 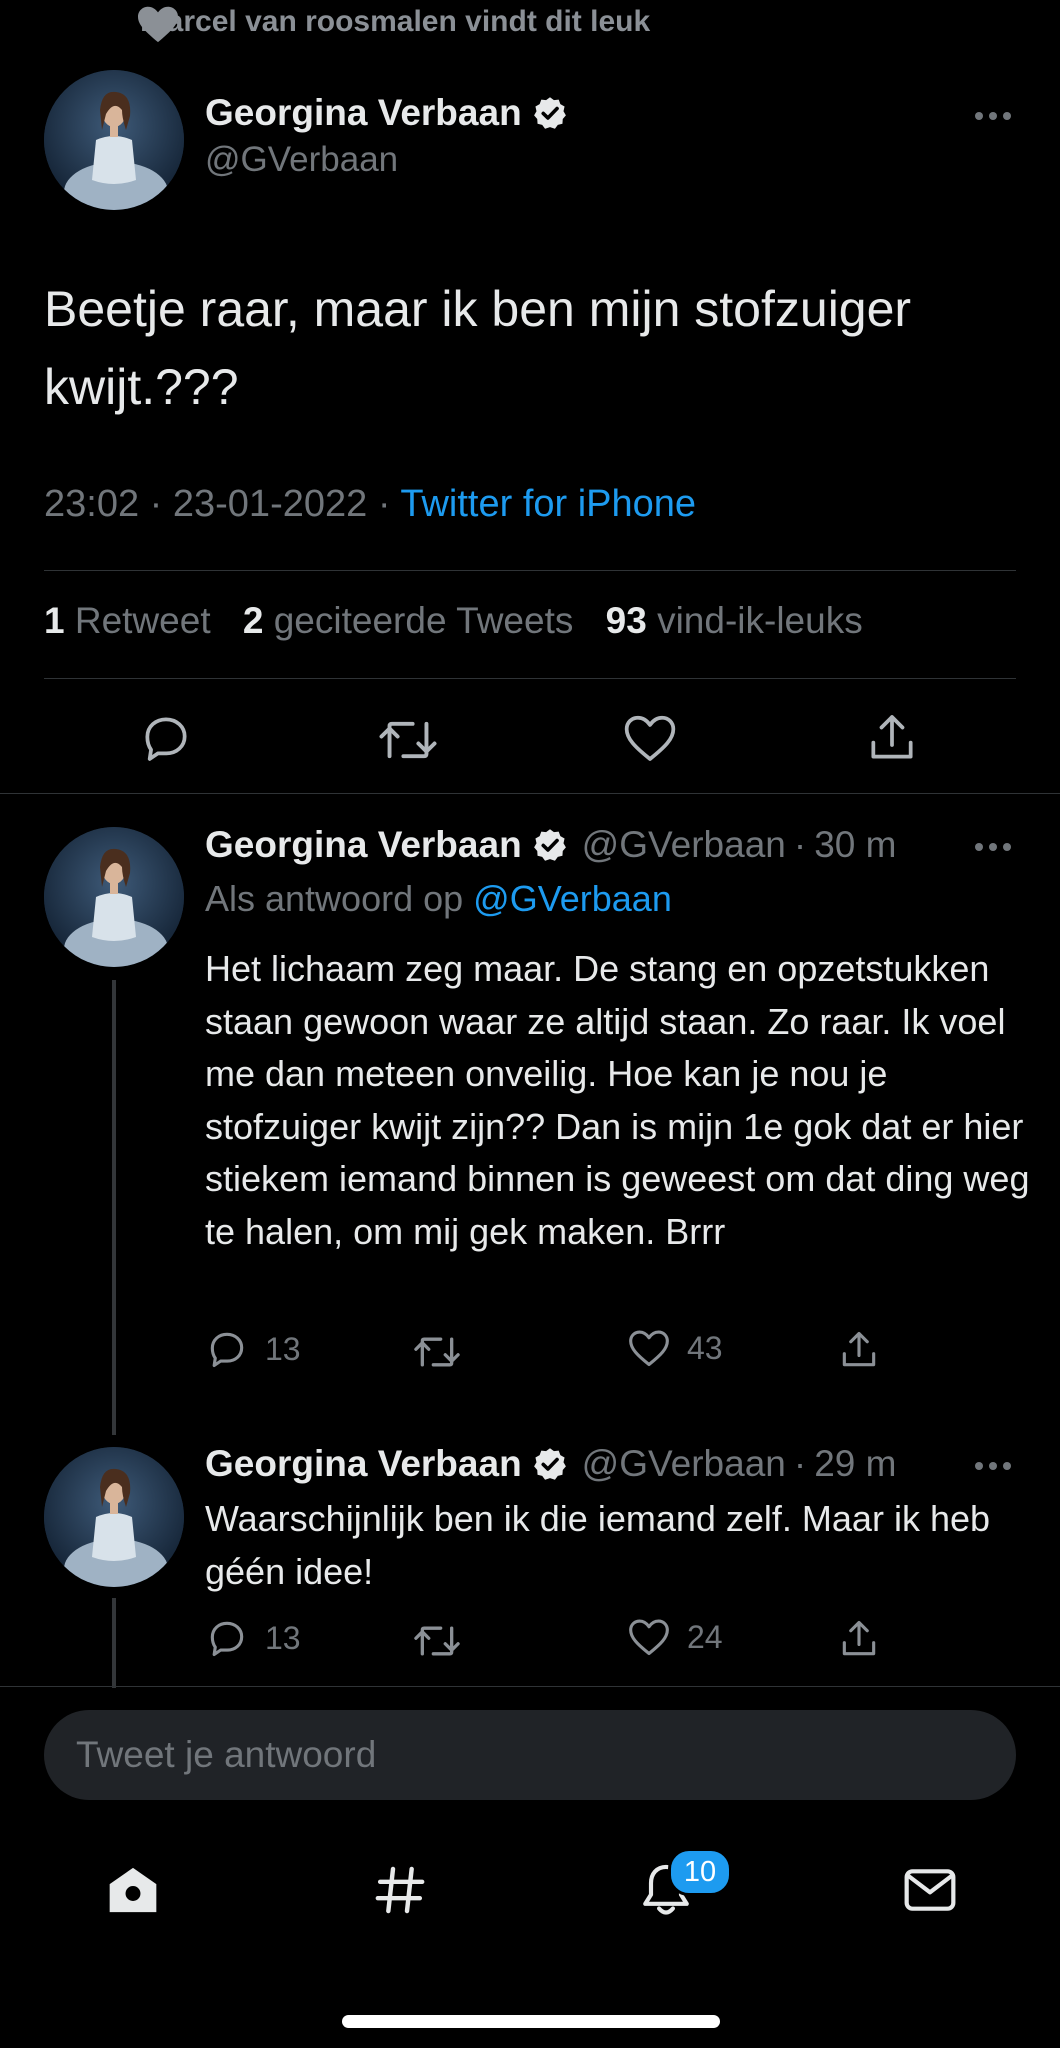 I want to click on reply-composer-input: Tweet je antwoord, so click(x=530, y=1755).